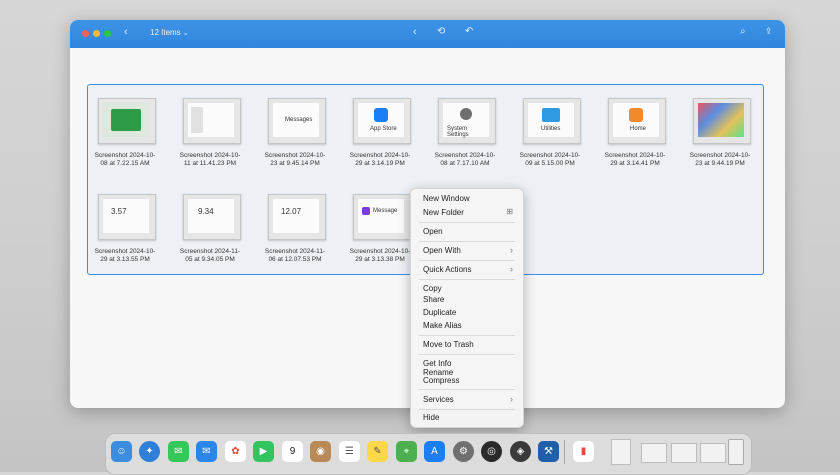 Image resolution: width=840 pixels, height=475 pixels. Describe the element at coordinates (433, 231) in the screenshot. I see `menu-item-open: Open` at that location.